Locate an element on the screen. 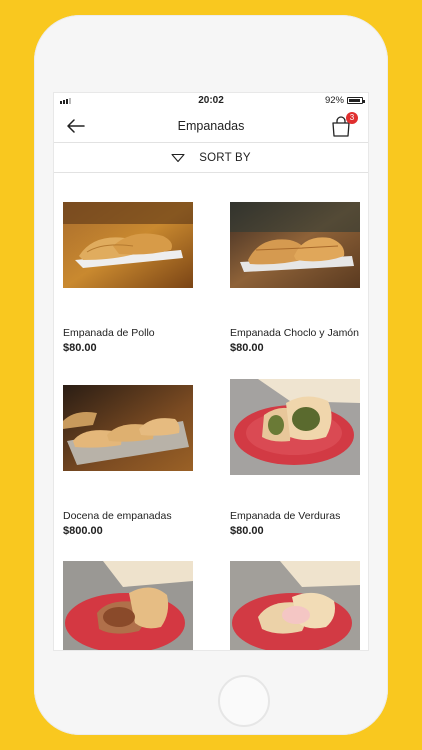 The image size is (422, 750). product-name: Empanada Choclo y Jamón is located at coordinates (294, 333).